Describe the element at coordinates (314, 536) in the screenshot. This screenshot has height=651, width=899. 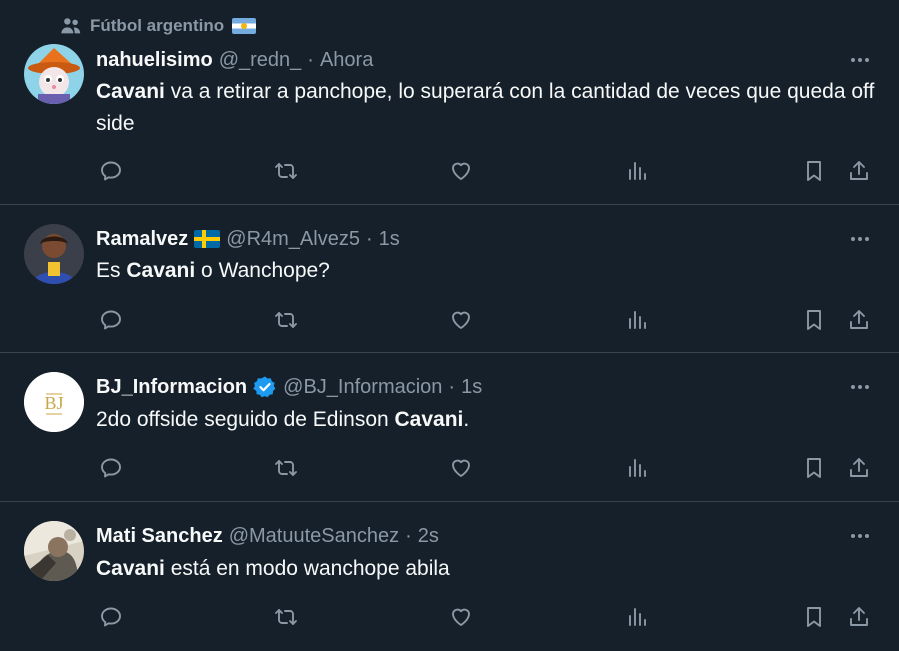
I see `user-handle: @MatuuteSanchez` at that location.